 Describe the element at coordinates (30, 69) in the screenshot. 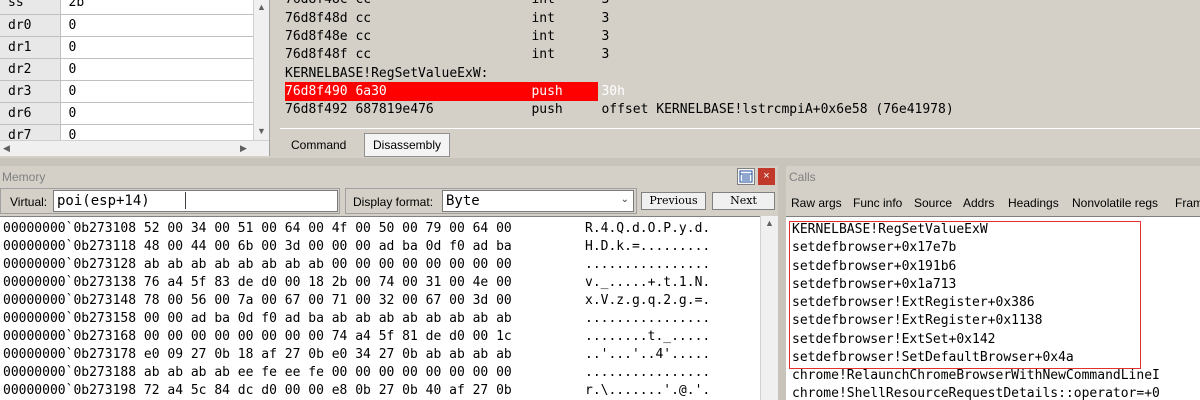

I see `register-name: dr2` at that location.